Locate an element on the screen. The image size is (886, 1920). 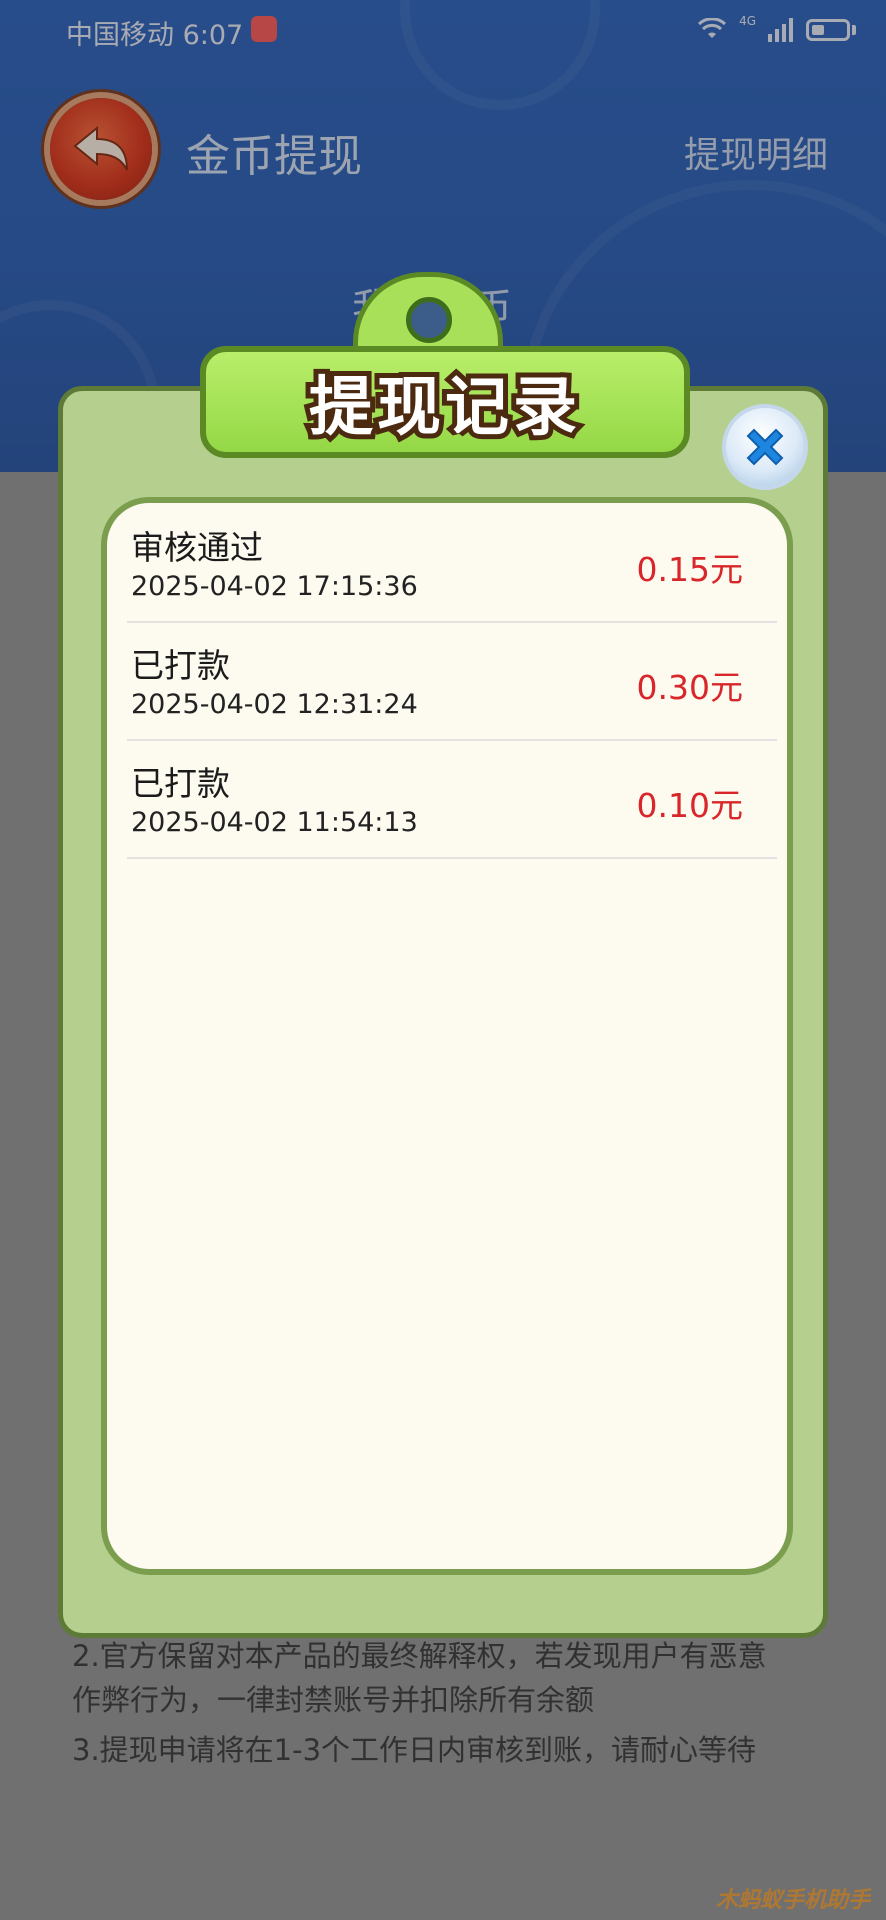
record-row: 已打款 2025-04-02 11:54:13 0.10元 is located at coordinates (452, 799).